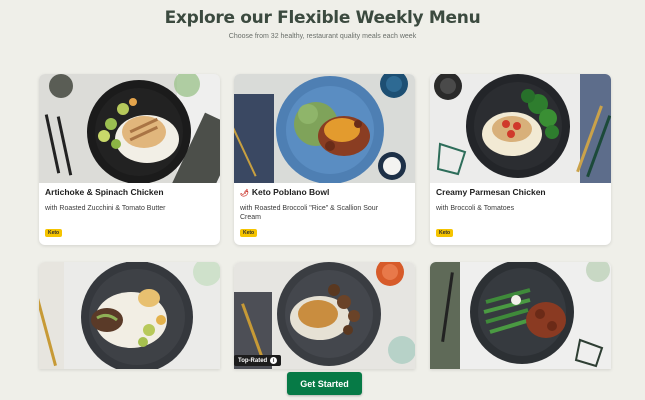 Image resolution: width=645 pixels, height=400 pixels. What do you see at coordinates (244, 193) in the screenshot?
I see `chili-pepper-icon: 🌶` at bounding box center [244, 193].